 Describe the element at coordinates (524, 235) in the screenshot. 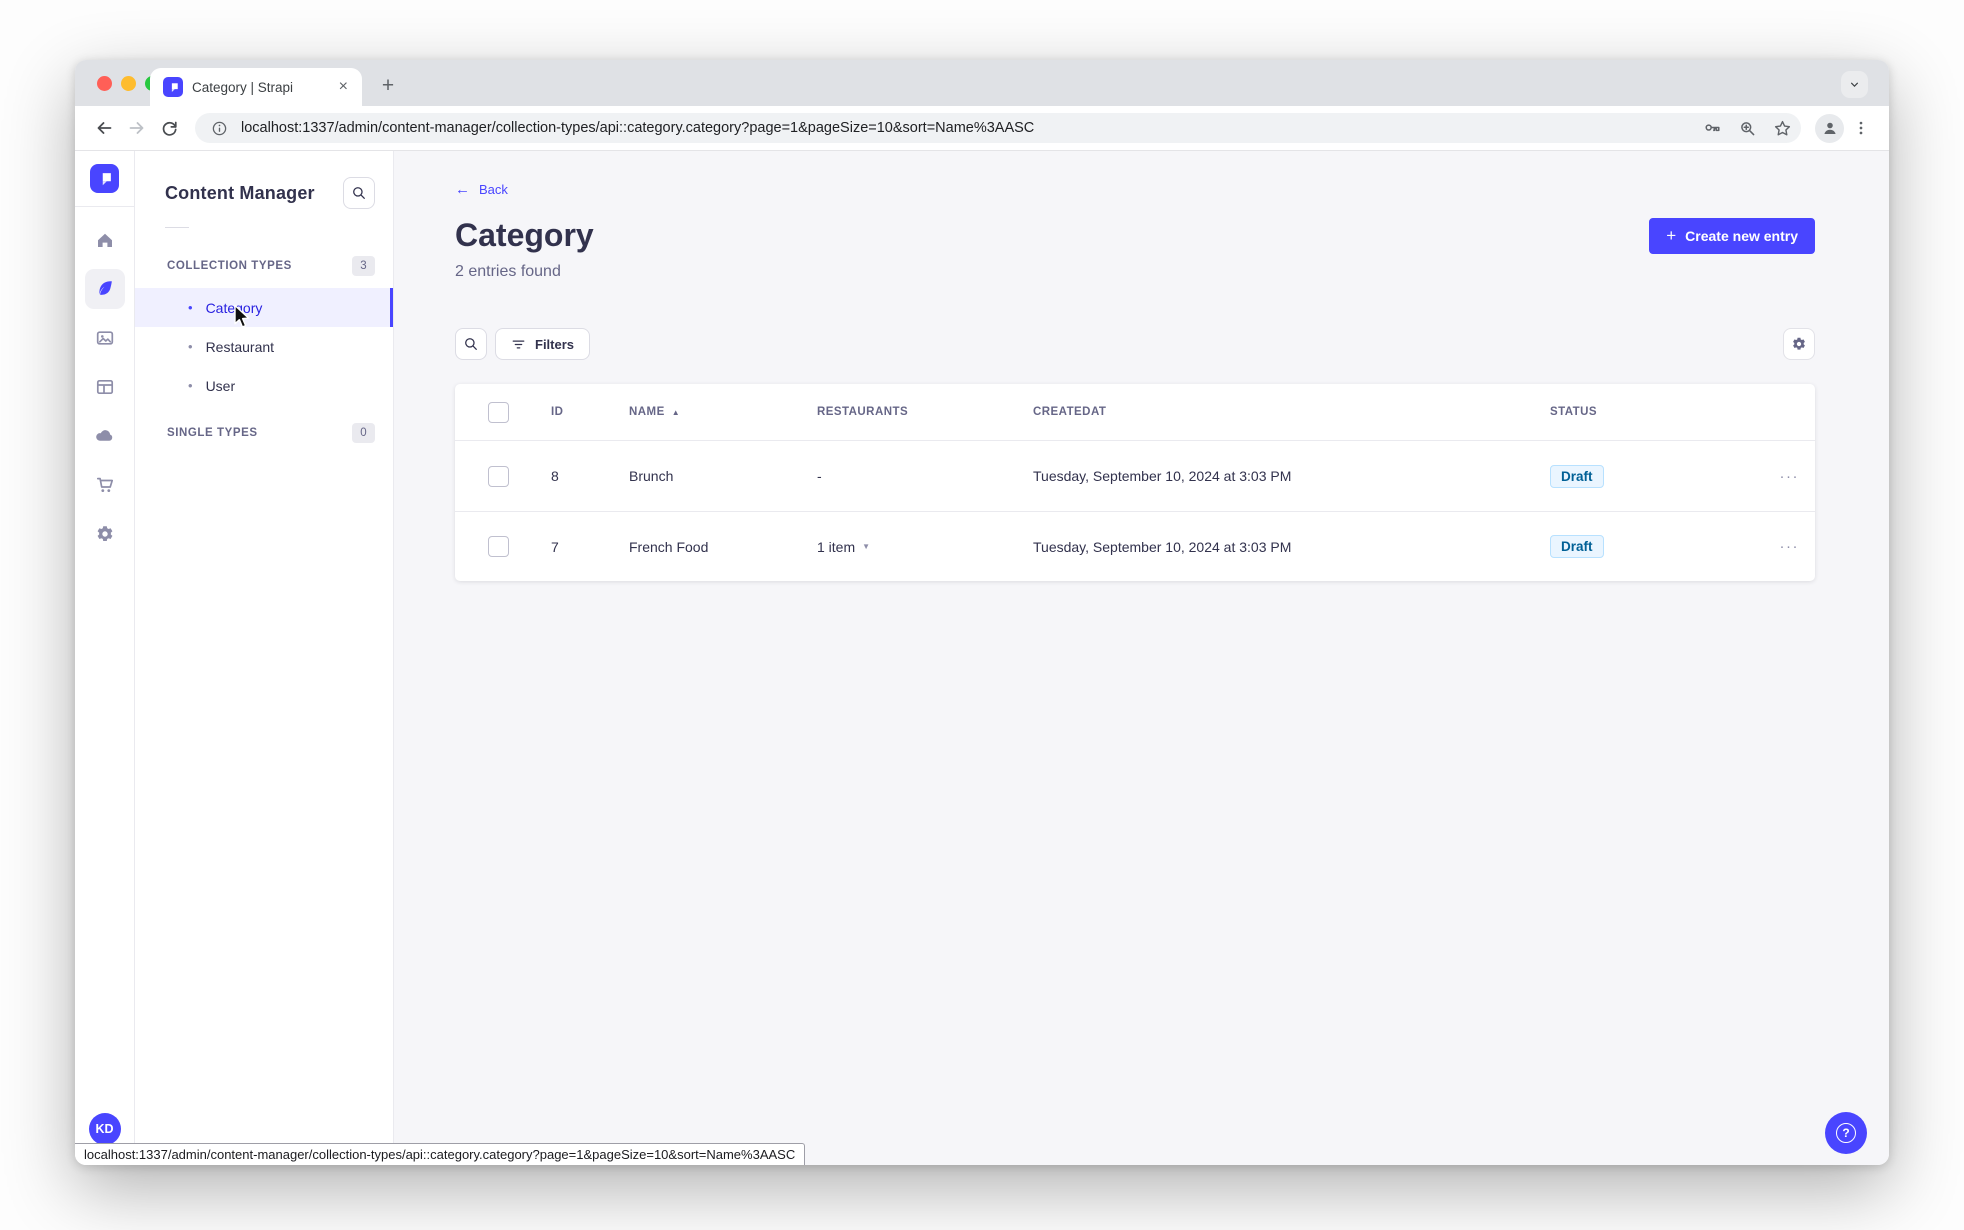

I see `page-title: Category` at that location.